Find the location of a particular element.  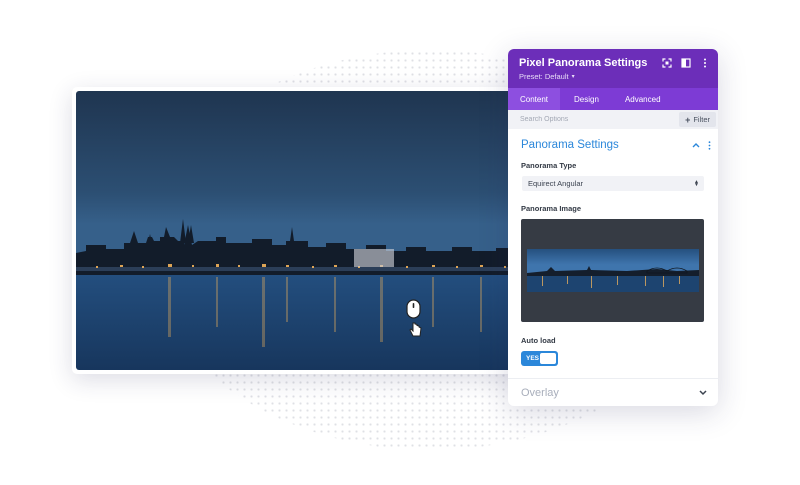

toggle-knob is located at coordinates (548, 358).